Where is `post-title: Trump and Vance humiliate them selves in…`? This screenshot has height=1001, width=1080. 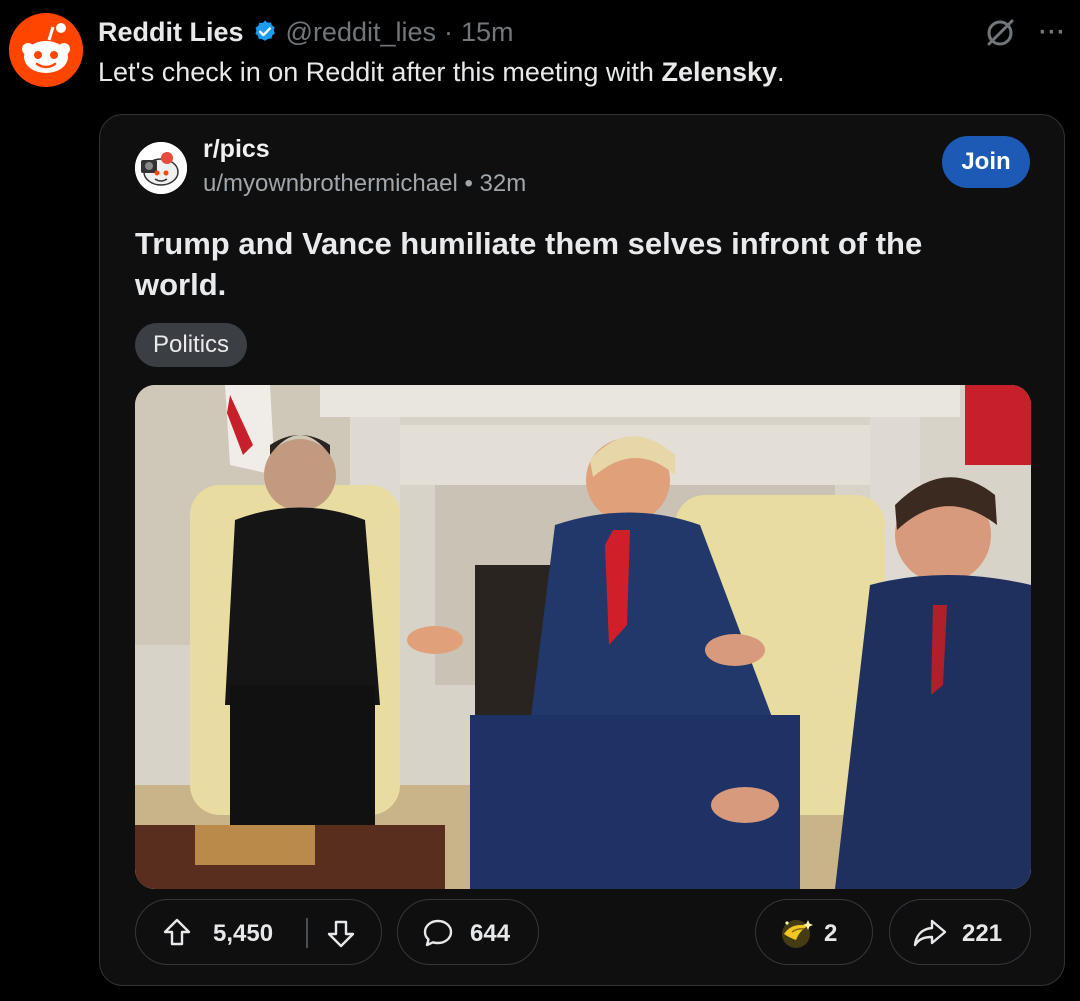 post-title: Trump and Vance humiliate them selves in… is located at coordinates (575, 264).